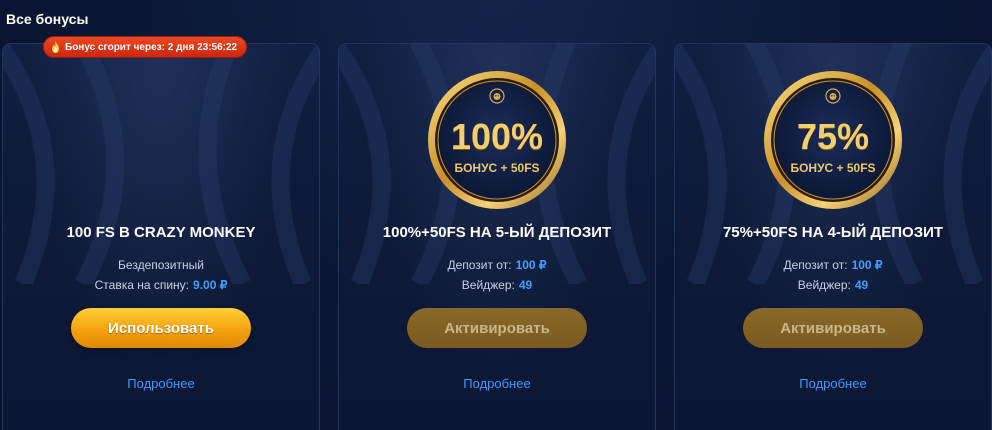 The image size is (992, 430). Describe the element at coordinates (833, 232) in the screenshot. I see `bonus-title: 75%+50FS НА 4-ЫЙ ДЕПОЗИТ` at that location.